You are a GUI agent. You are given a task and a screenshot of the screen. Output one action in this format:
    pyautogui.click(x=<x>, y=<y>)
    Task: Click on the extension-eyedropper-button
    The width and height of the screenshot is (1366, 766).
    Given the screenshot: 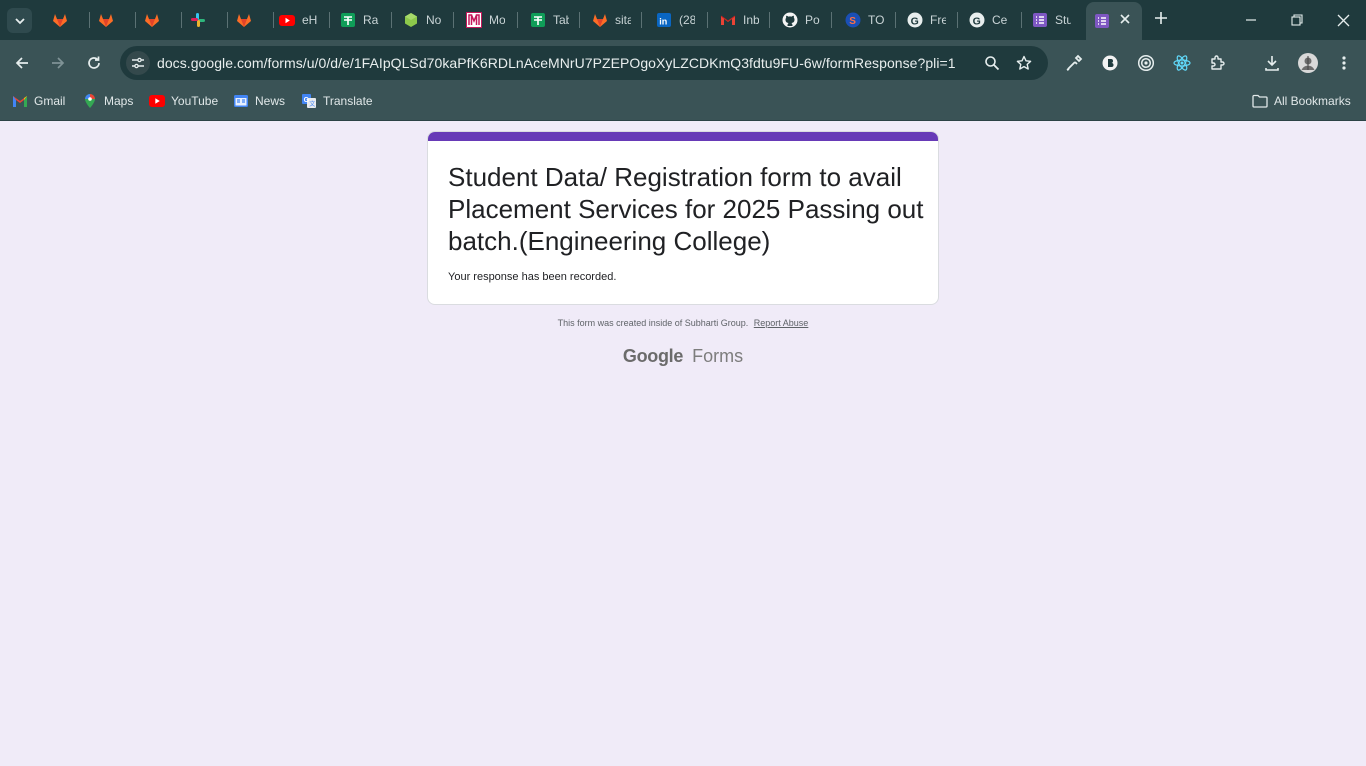 What is the action you would take?
    pyautogui.click(x=1074, y=63)
    